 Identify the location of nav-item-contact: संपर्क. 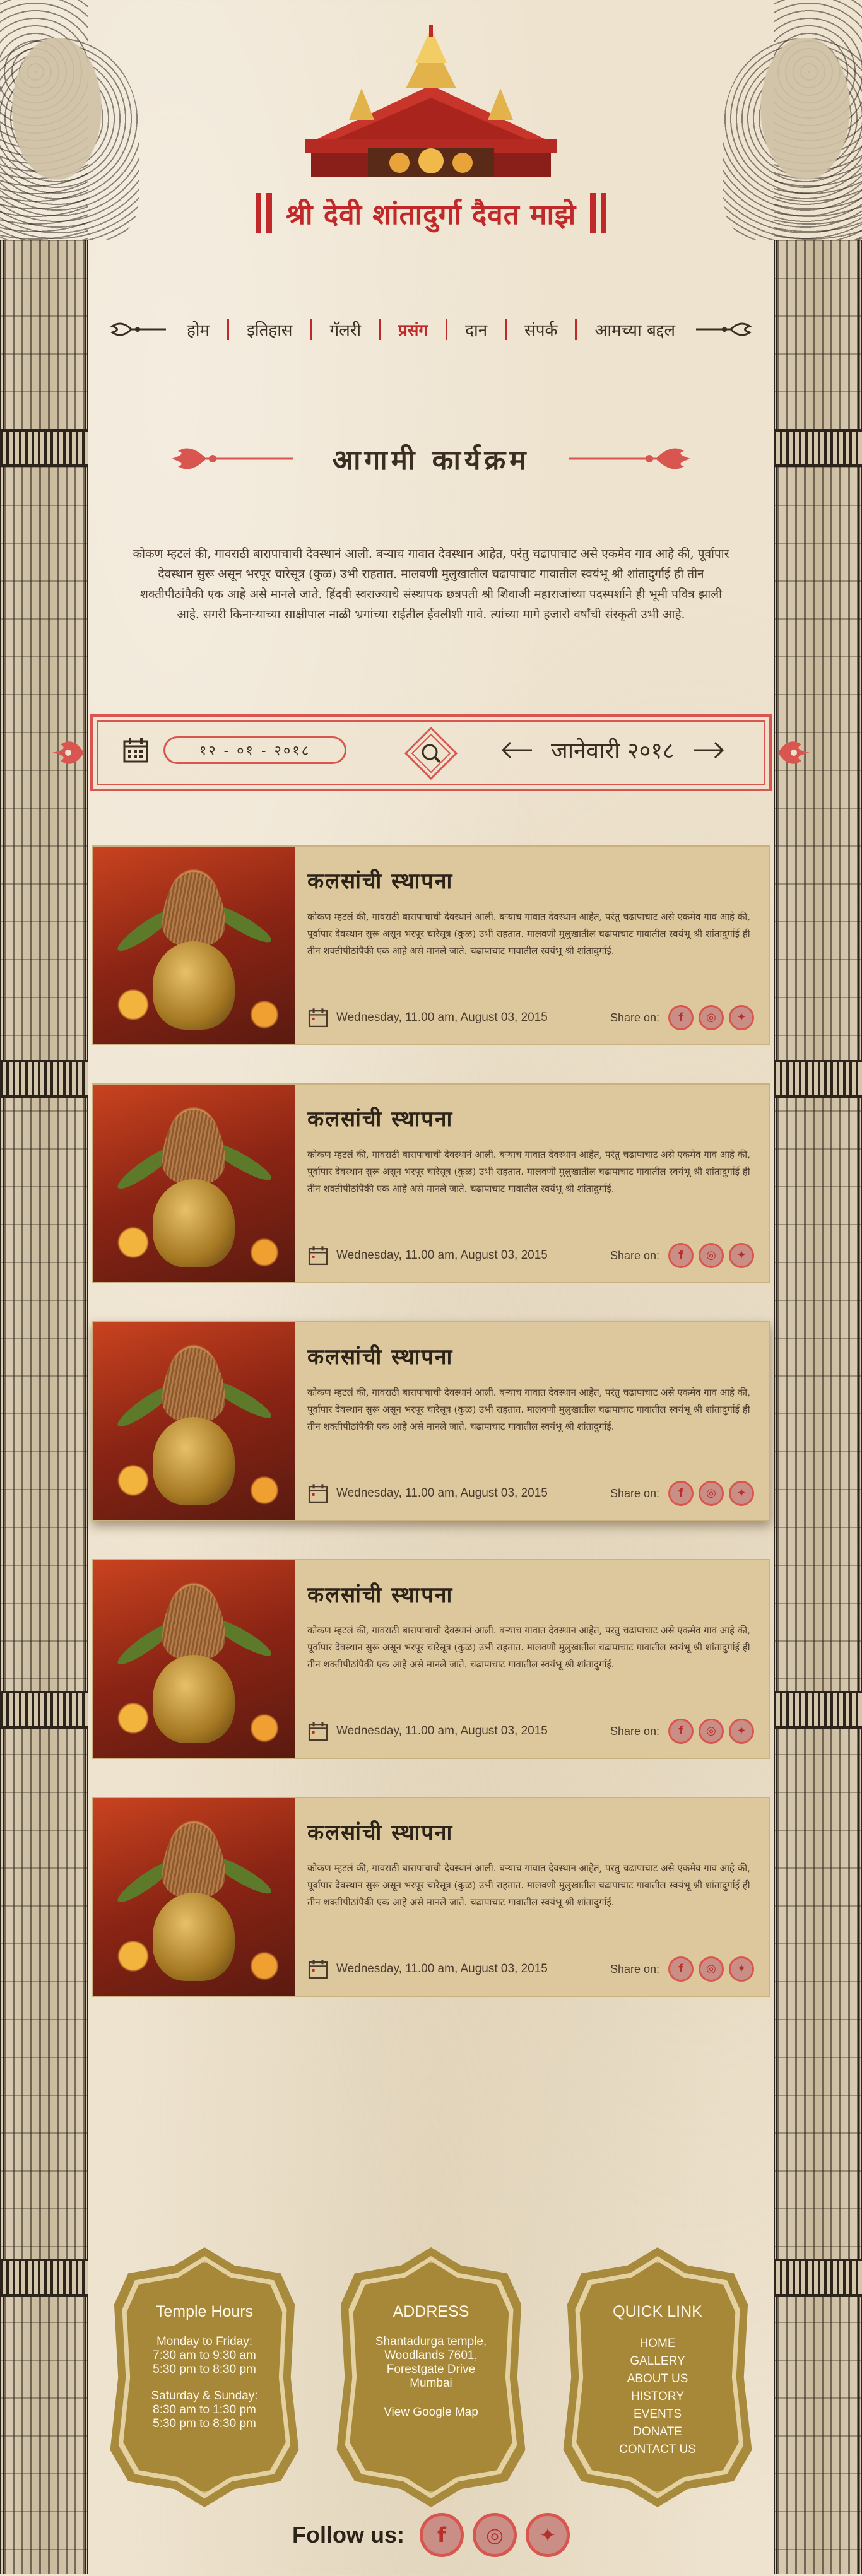
(541, 329).